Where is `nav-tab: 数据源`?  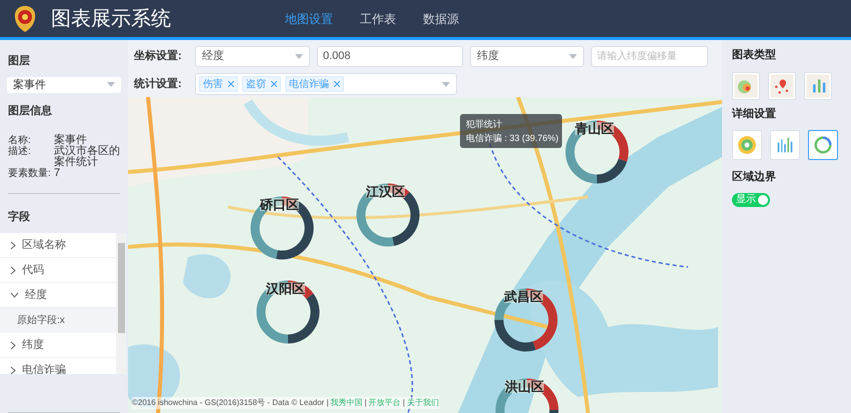
nav-tab: 数据源 is located at coordinates (441, 19).